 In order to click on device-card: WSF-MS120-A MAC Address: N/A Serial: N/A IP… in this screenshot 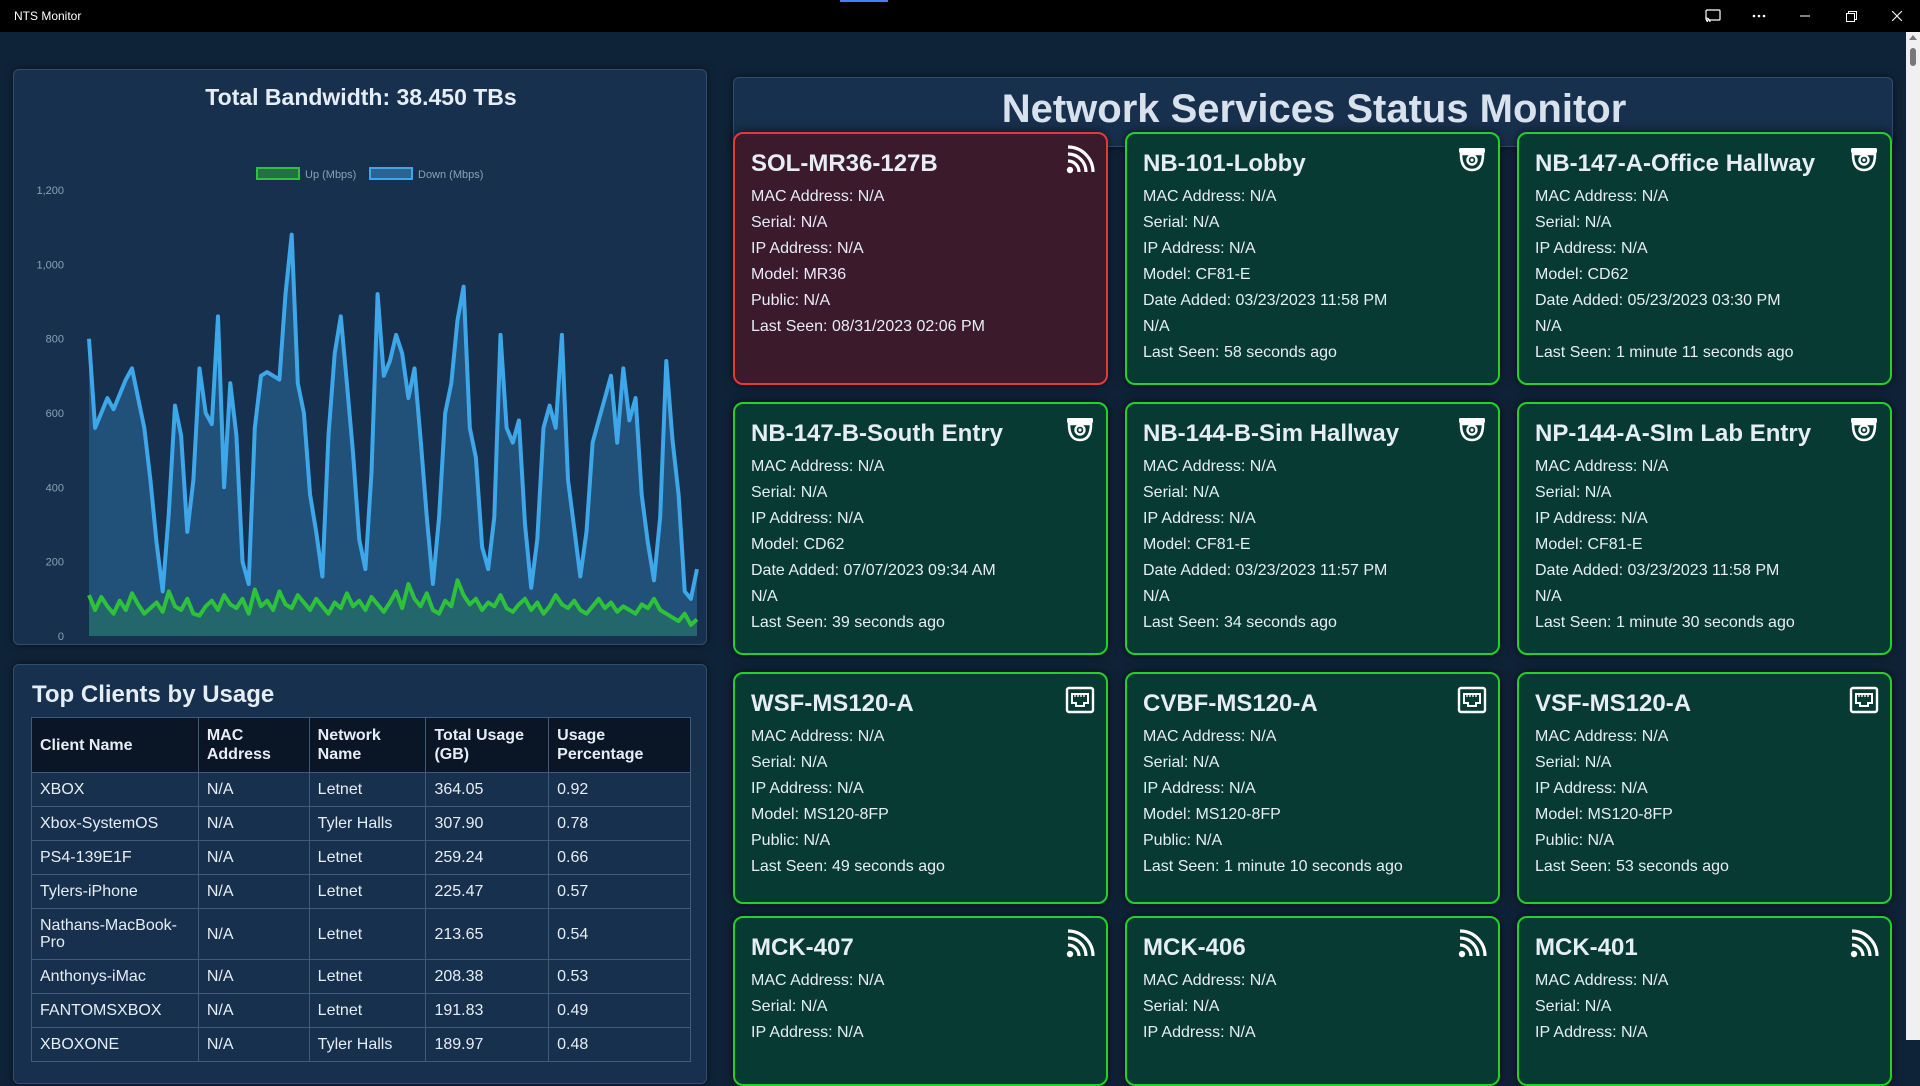, I will do `click(920, 788)`.